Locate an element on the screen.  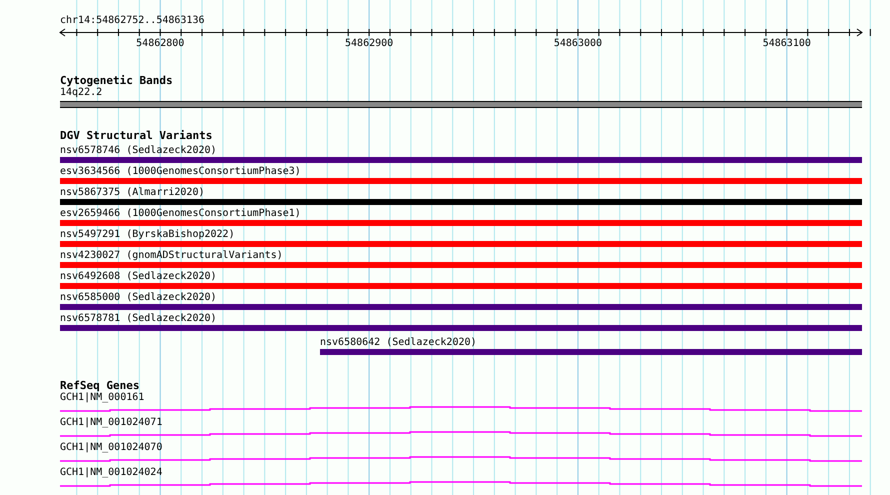
variant-label: nsv6578746 (Sedlazeck2020) is located at coordinates (138, 151).